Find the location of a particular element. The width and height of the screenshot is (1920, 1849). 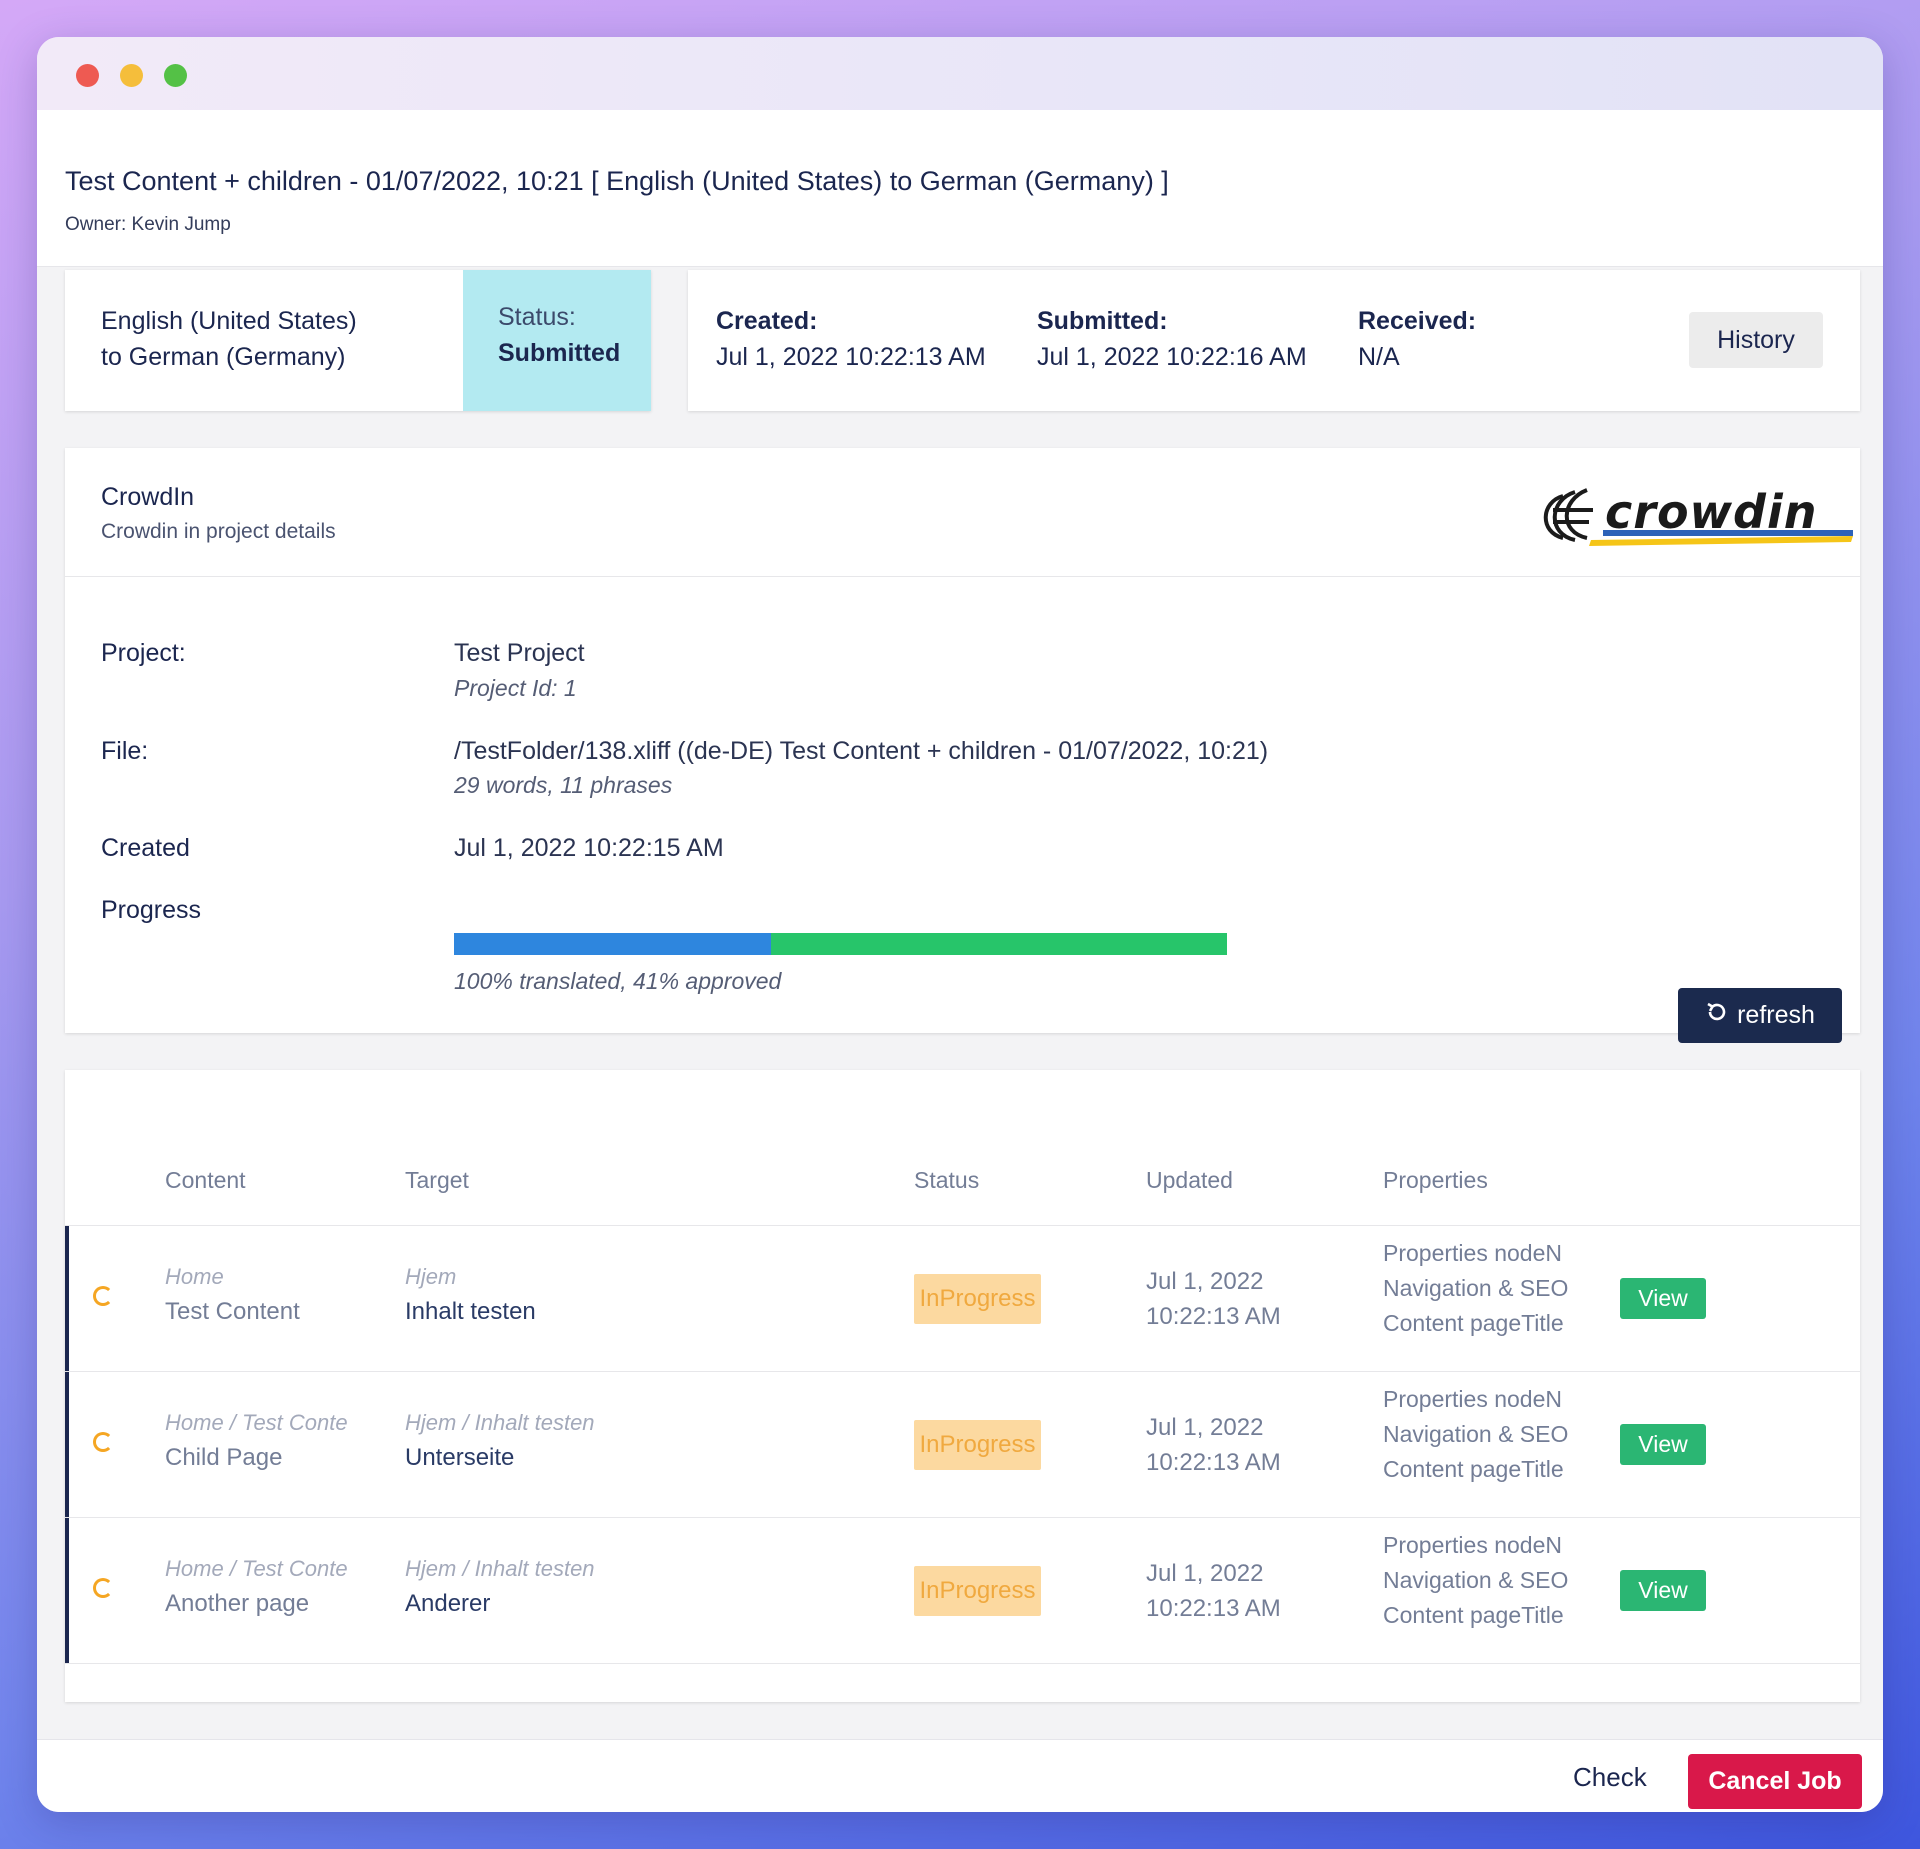

target-name: Anderer is located at coordinates (448, 1603).